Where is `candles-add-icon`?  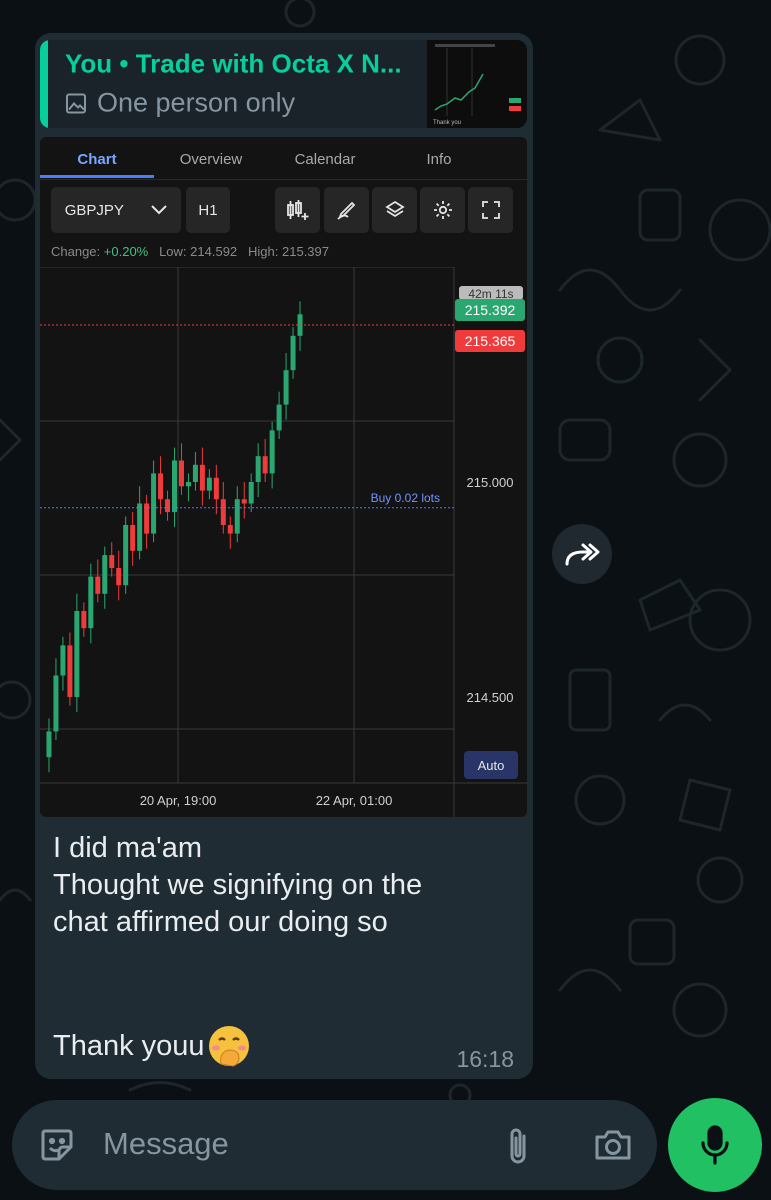 candles-add-icon is located at coordinates (297, 210).